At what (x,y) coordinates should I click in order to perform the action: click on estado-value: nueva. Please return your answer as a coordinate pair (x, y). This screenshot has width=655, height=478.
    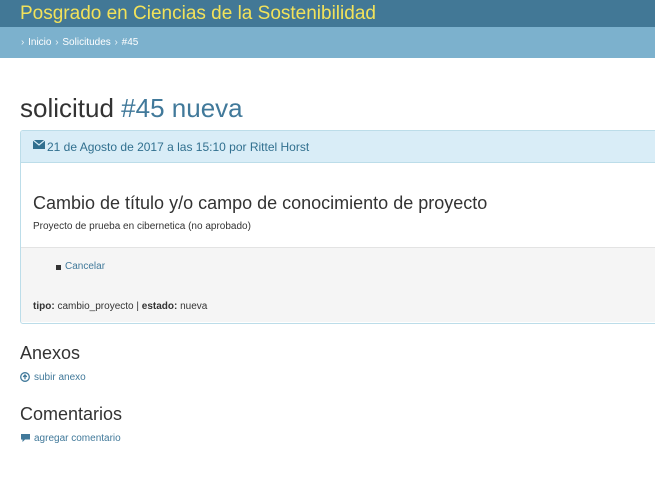
    Looking at the image, I should click on (194, 306).